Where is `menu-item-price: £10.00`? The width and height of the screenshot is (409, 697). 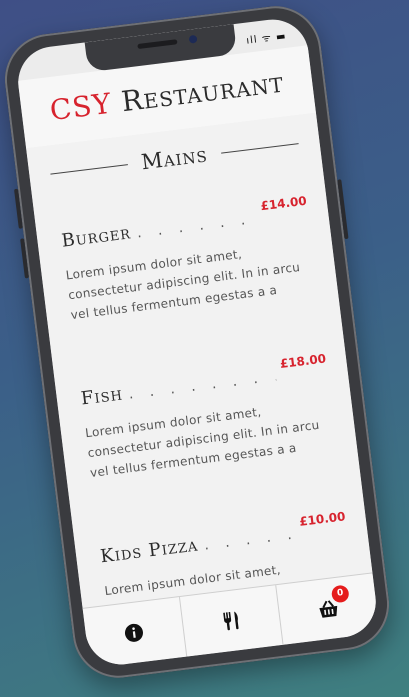 menu-item-price: £10.00 is located at coordinates (322, 519).